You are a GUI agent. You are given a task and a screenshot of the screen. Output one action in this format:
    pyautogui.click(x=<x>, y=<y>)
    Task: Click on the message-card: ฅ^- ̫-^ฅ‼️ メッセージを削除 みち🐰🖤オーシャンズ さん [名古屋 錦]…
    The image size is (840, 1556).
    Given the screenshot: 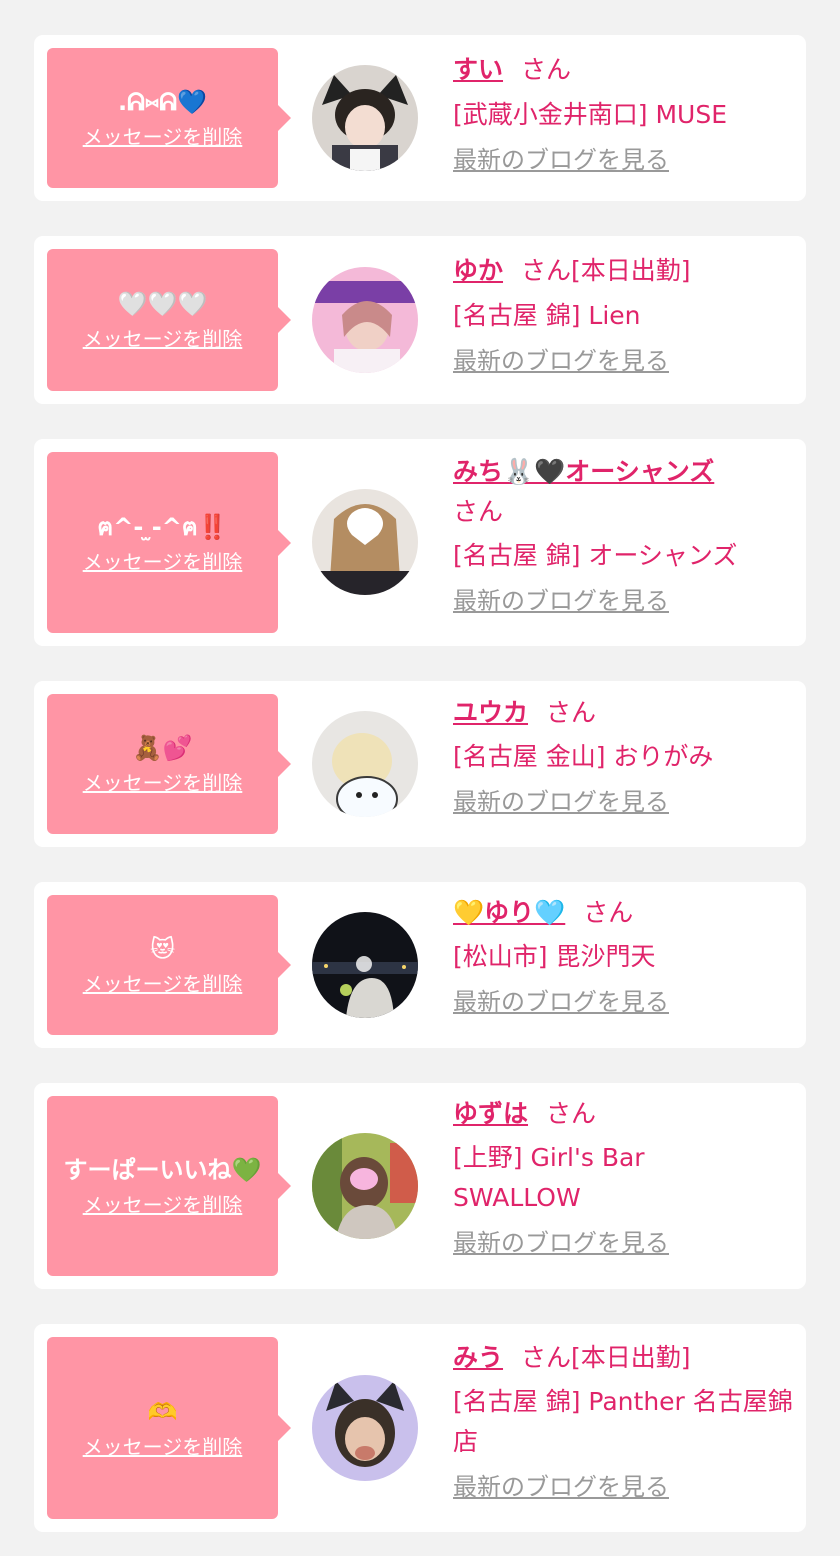 What is the action you would take?
    pyautogui.click(x=420, y=542)
    